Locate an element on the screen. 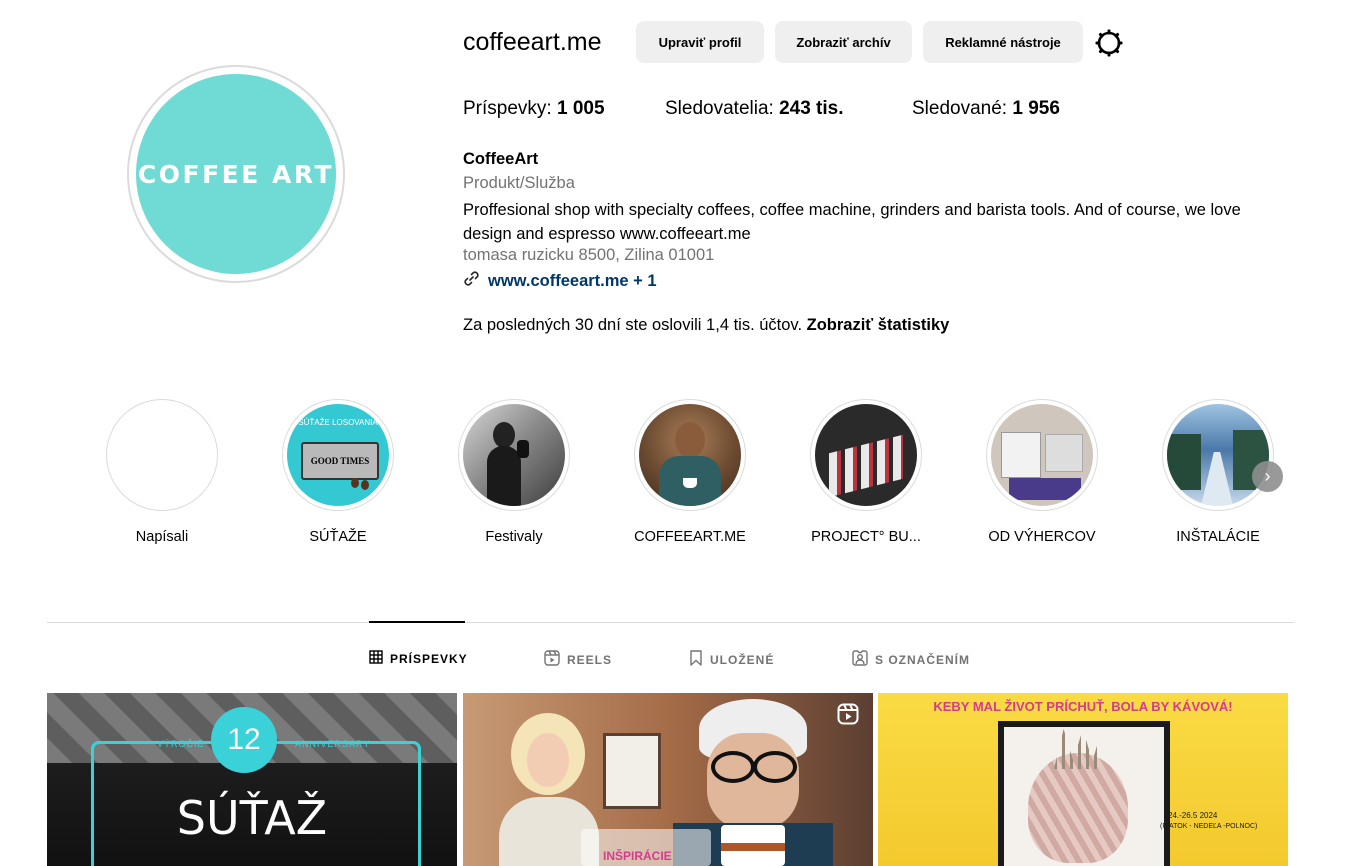  tab-posts: PRÍSPEVKY is located at coordinates (418, 658).